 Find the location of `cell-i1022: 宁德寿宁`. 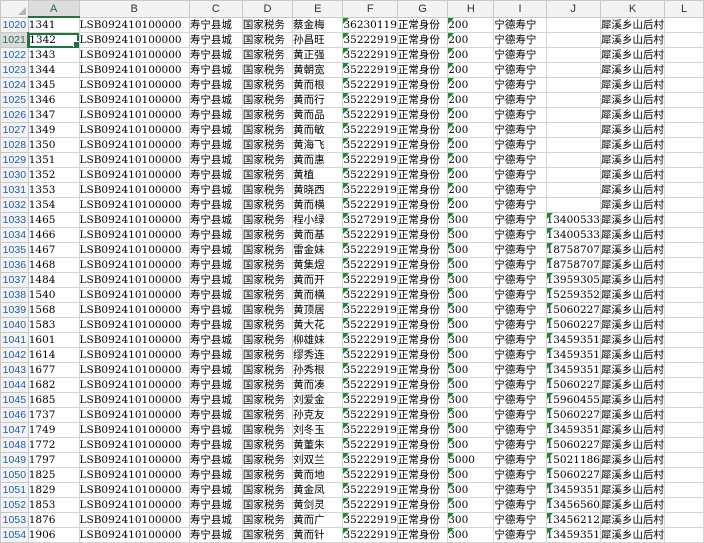

cell-i1022: 宁德寿宁 is located at coordinates (520, 55).